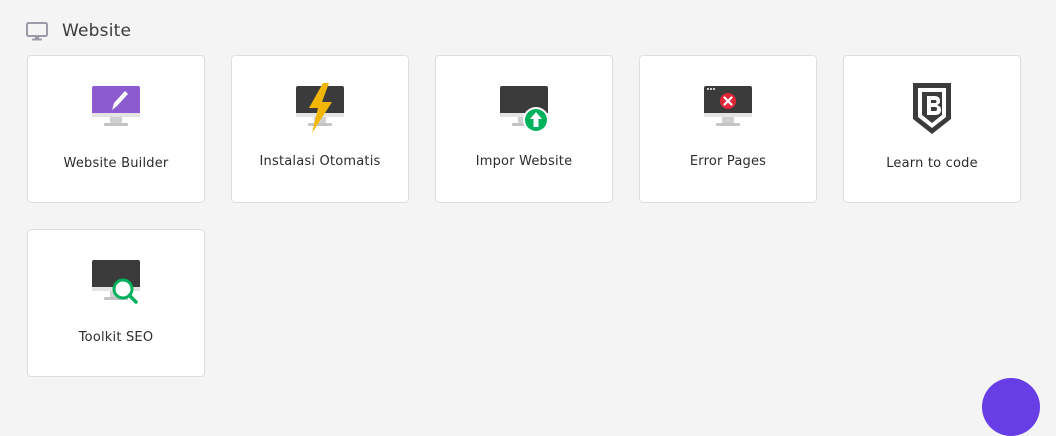 The height and width of the screenshot is (436, 1056). Describe the element at coordinates (116, 106) in the screenshot. I see `website-builder-icon` at that location.